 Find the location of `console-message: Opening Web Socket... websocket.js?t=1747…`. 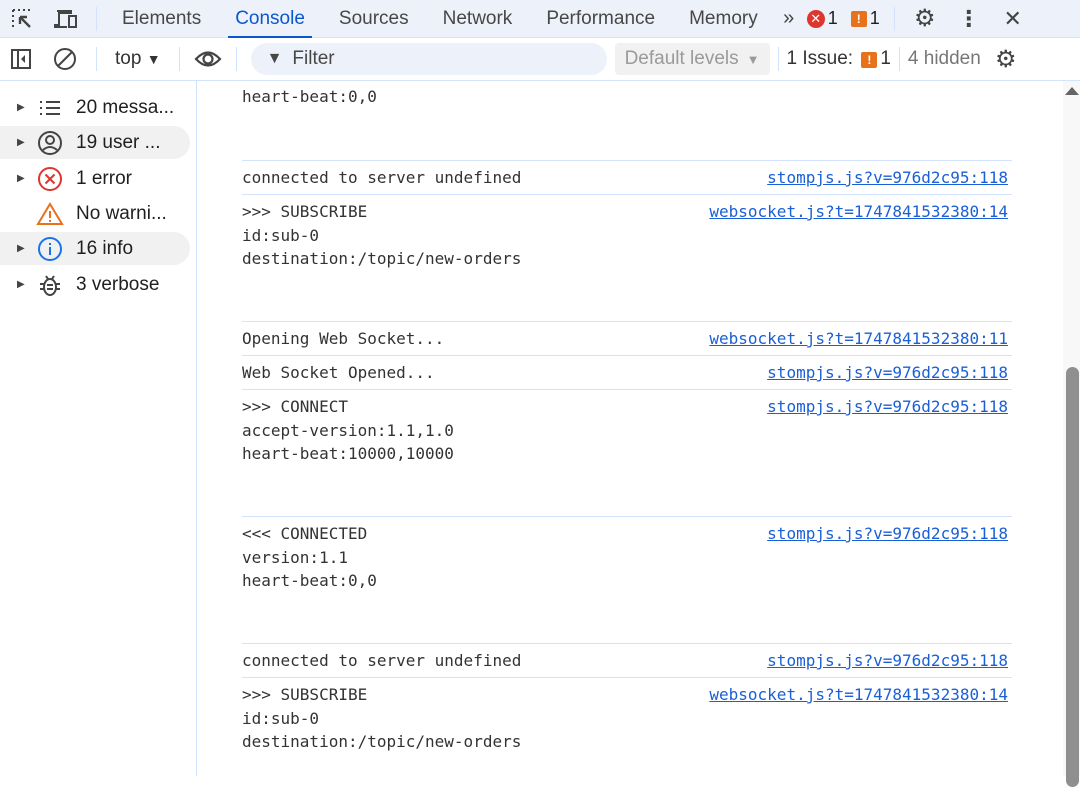

console-message: Opening Web Socket... websocket.js?t=1747… is located at coordinates (627, 338).